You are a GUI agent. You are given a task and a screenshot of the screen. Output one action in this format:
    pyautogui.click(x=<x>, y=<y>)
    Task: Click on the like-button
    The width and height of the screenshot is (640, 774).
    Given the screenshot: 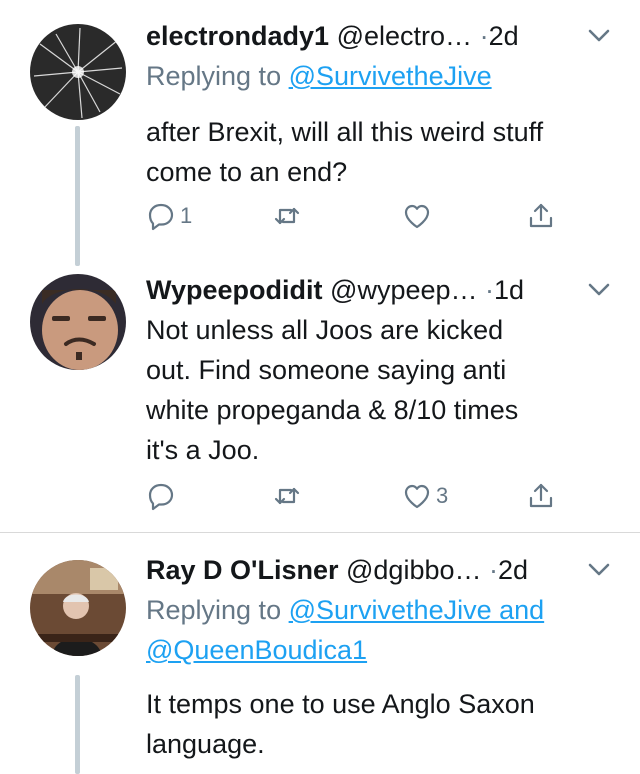 What is the action you would take?
    pyautogui.click(x=417, y=216)
    